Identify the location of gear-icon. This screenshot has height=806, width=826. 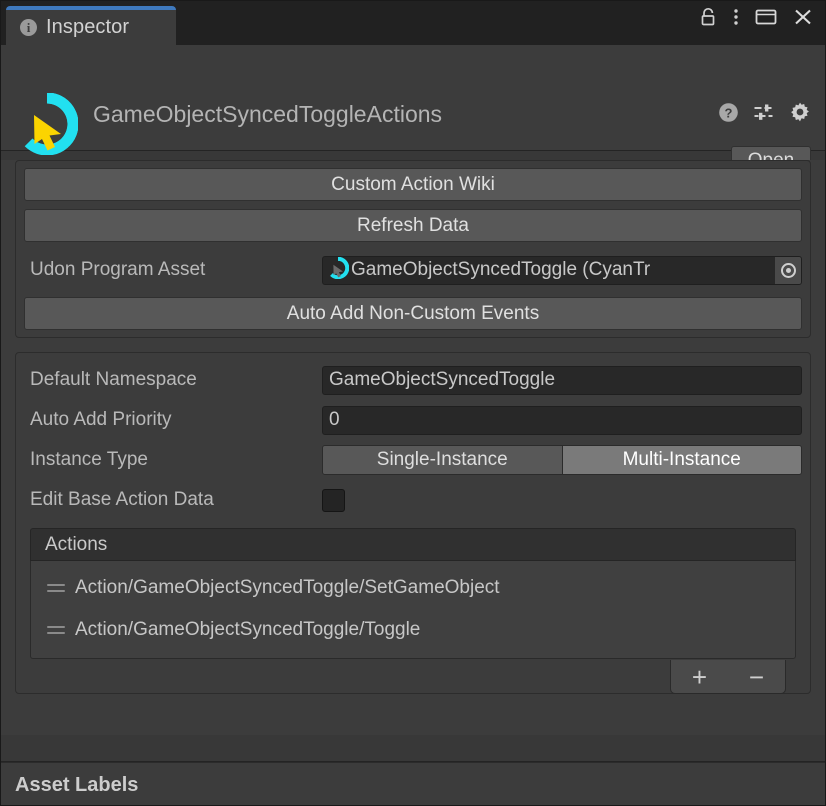
(800, 114).